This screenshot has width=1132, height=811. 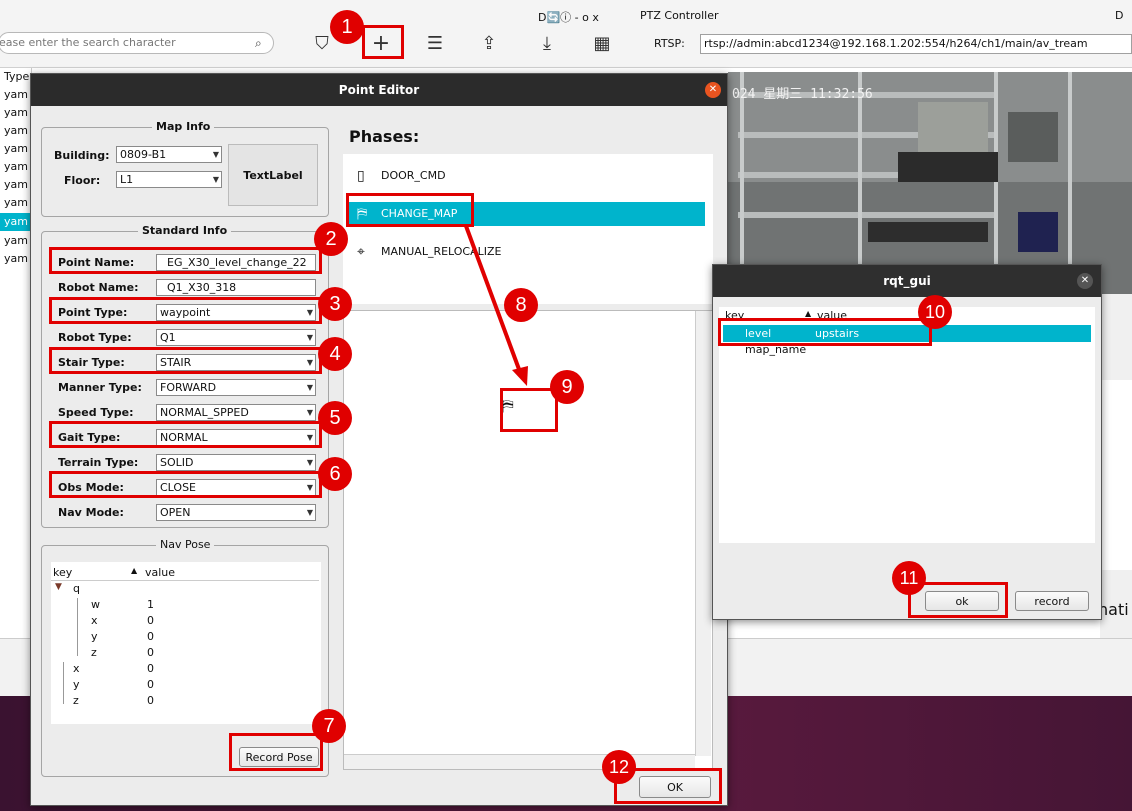 What do you see at coordinates (329, 726) in the screenshot?
I see `annotation-badge: 7` at bounding box center [329, 726].